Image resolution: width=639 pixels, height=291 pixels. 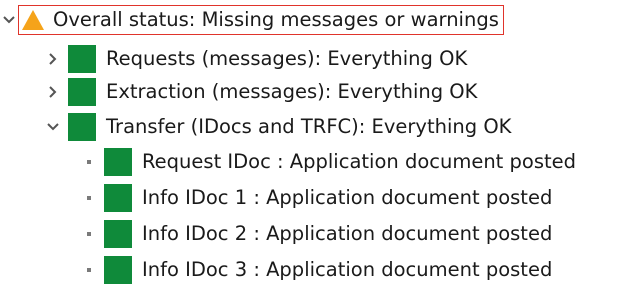 I want to click on node-label: Requests (messages): Everything OK, so click(x=287, y=59).